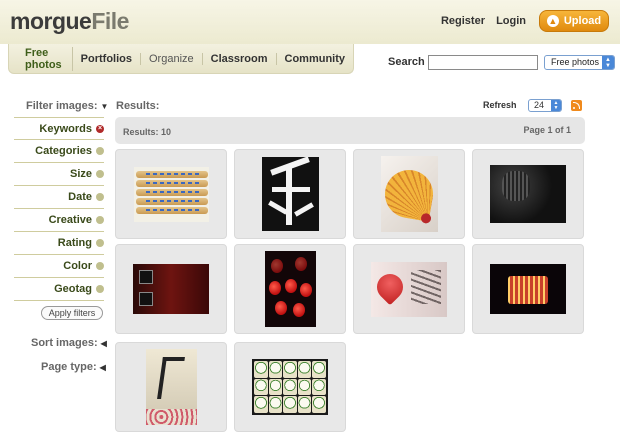 This screenshot has width=620, height=437. I want to click on thumbnail-chopsticks, so click(171, 194).